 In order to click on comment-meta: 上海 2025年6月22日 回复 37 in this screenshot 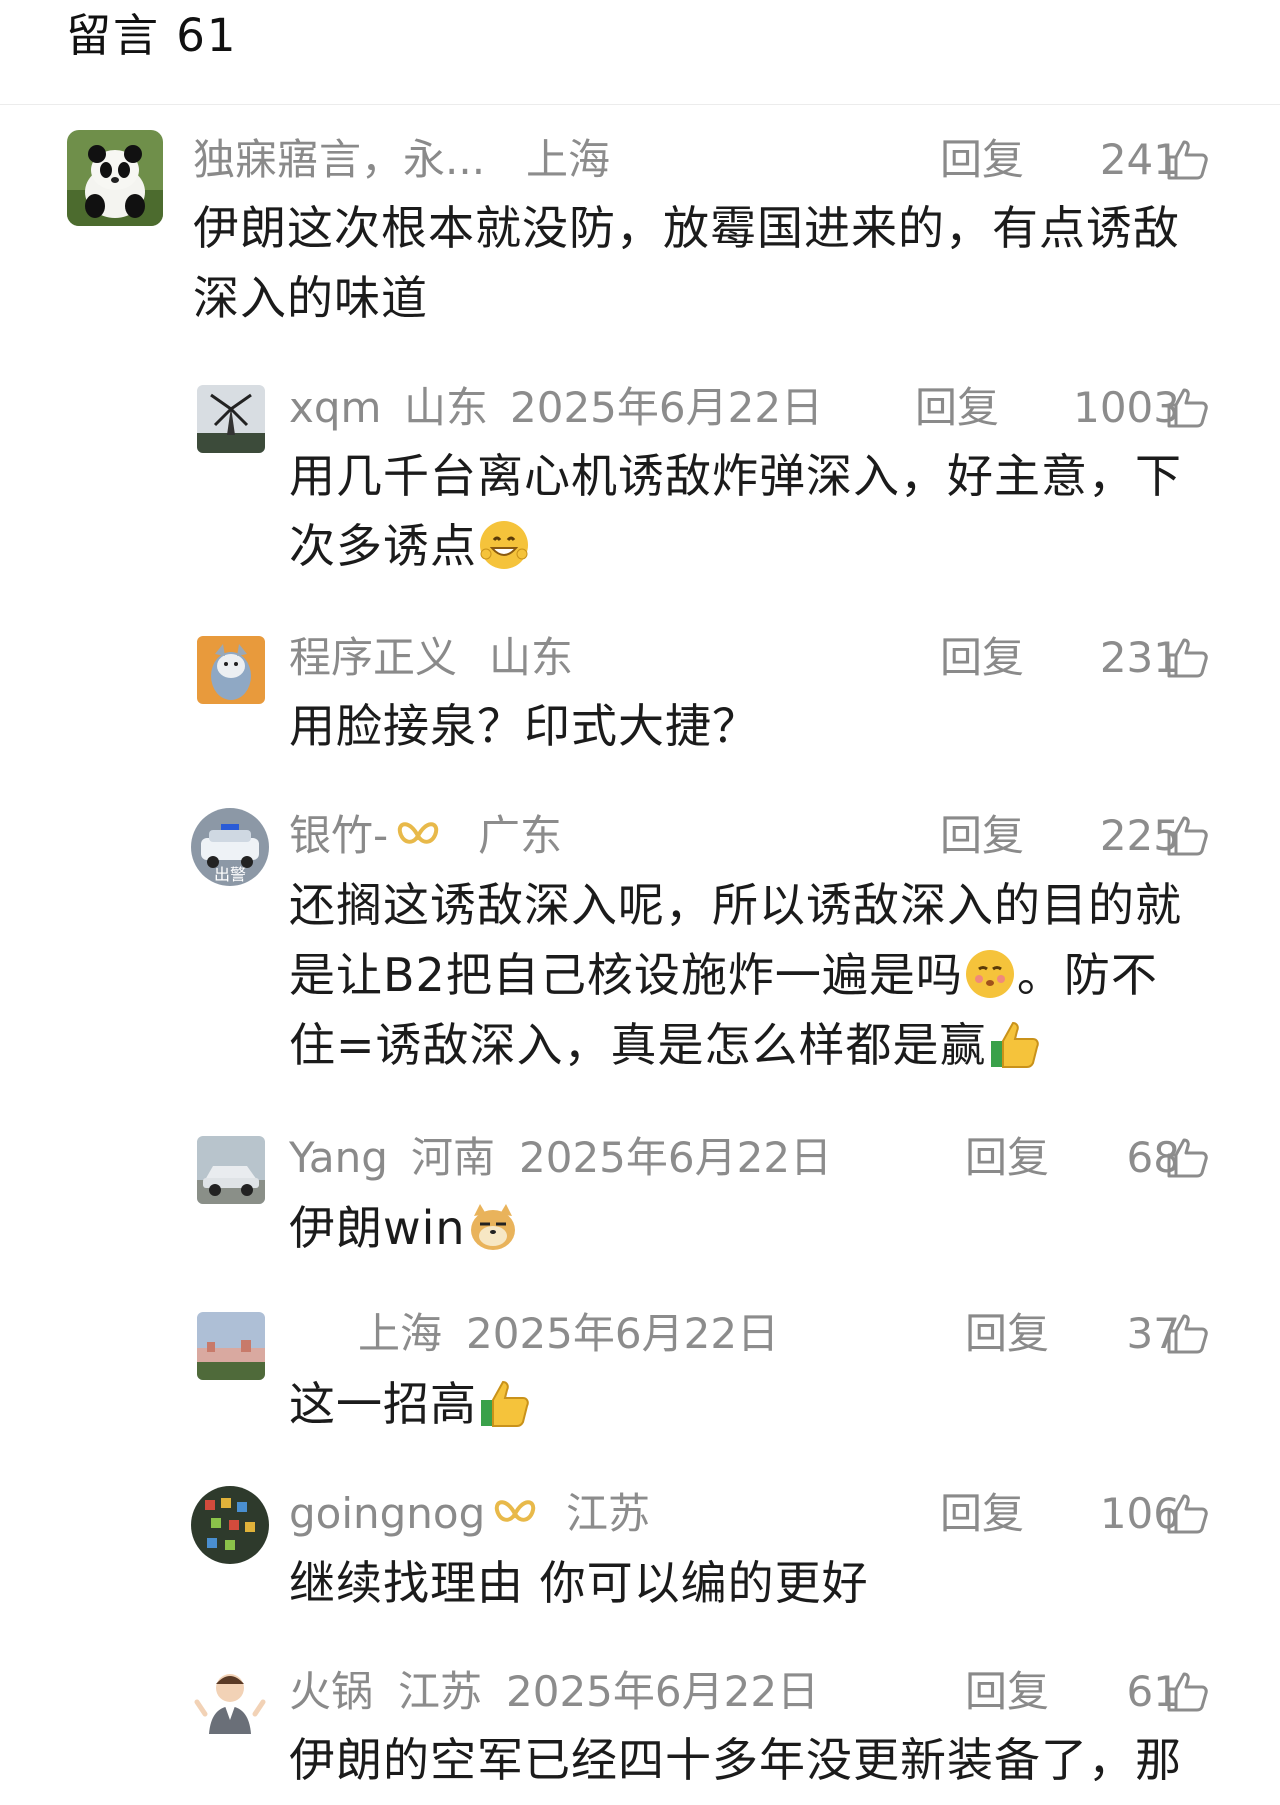, I will do `click(640, 1334)`.